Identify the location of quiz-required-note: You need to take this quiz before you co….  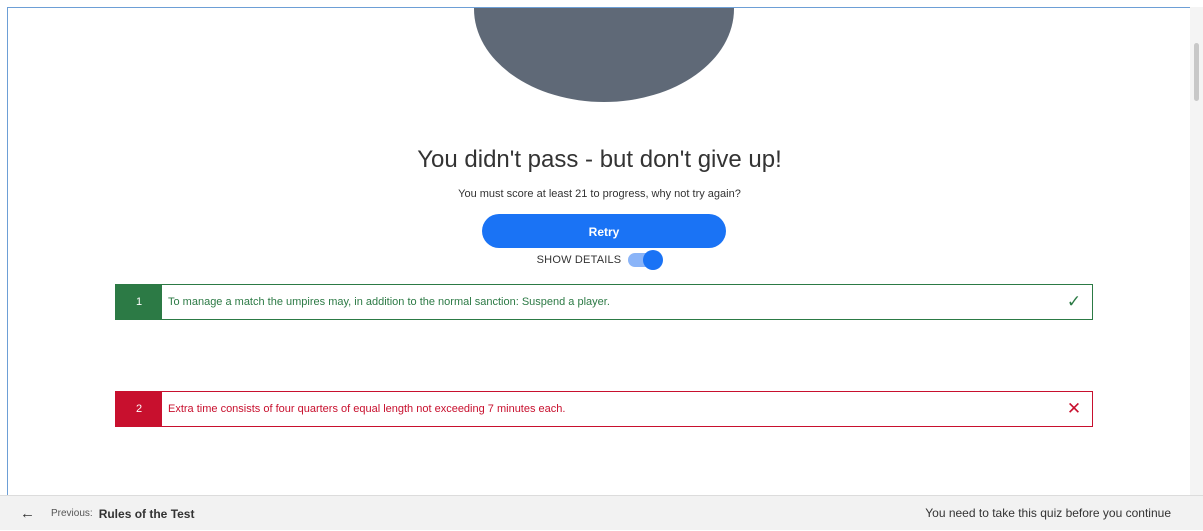
(1048, 513).